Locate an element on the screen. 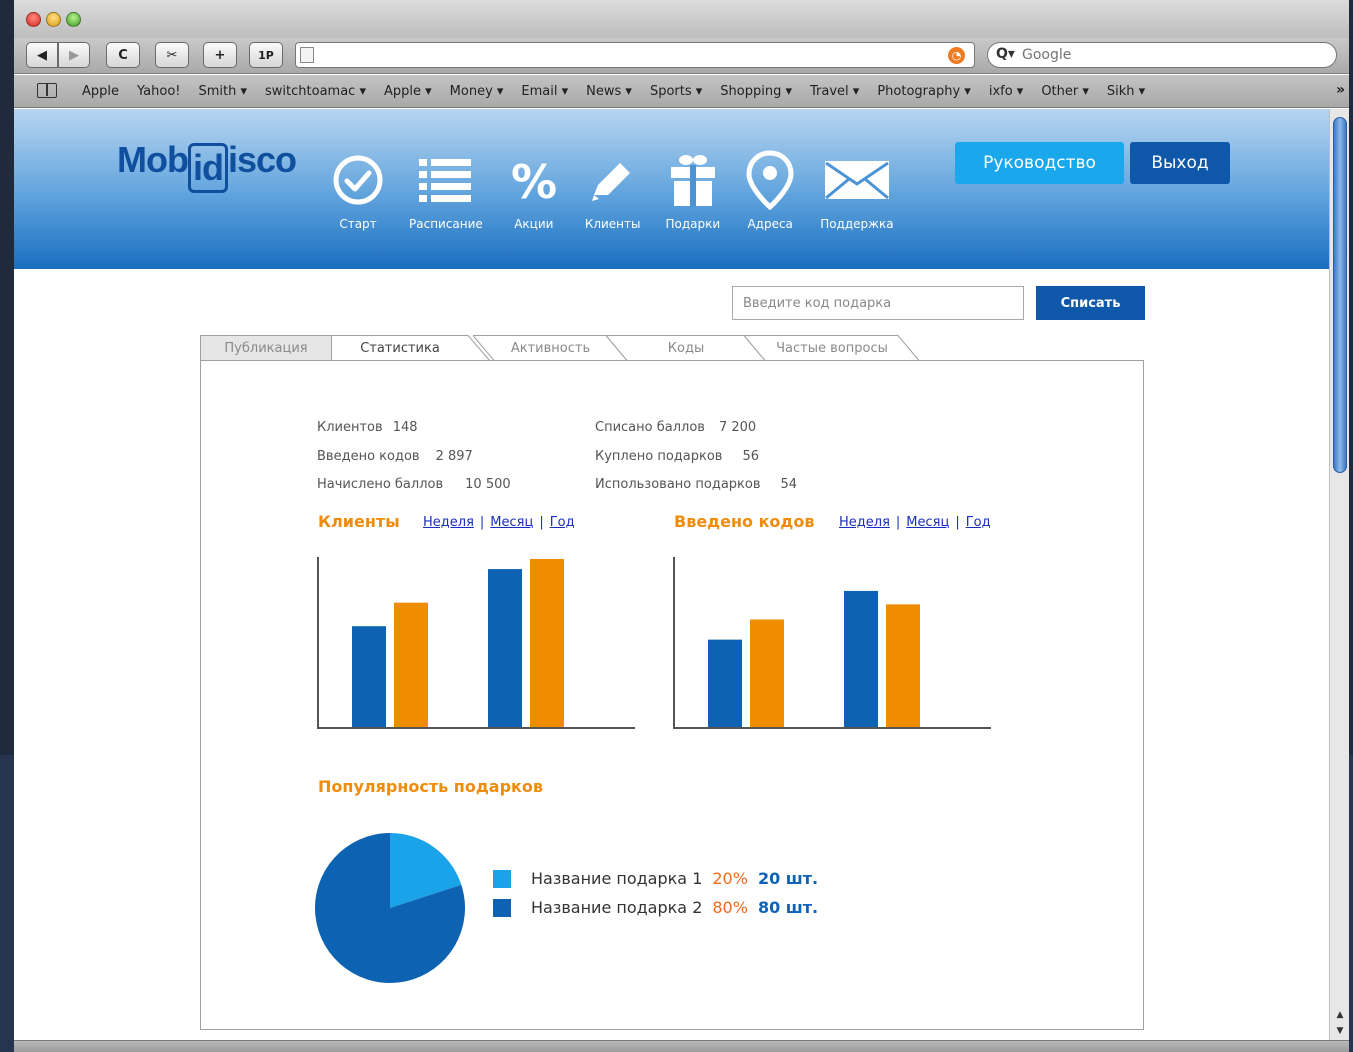 This screenshot has height=1052, width=1353. stat-gifts-used: Использовано подарков 54 is located at coordinates (696, 491).